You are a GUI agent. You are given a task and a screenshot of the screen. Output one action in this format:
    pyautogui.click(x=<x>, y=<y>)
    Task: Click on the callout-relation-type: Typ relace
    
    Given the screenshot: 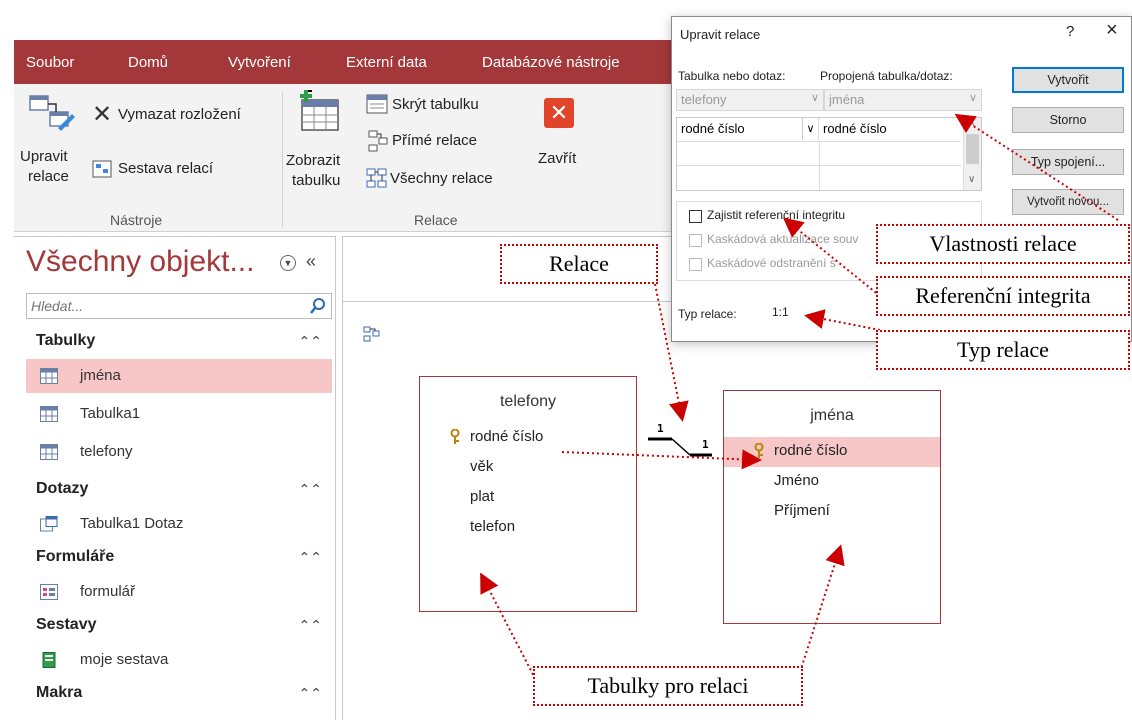 What is the action you would take?
    pyautogui.click(x=1003, y=350)
    